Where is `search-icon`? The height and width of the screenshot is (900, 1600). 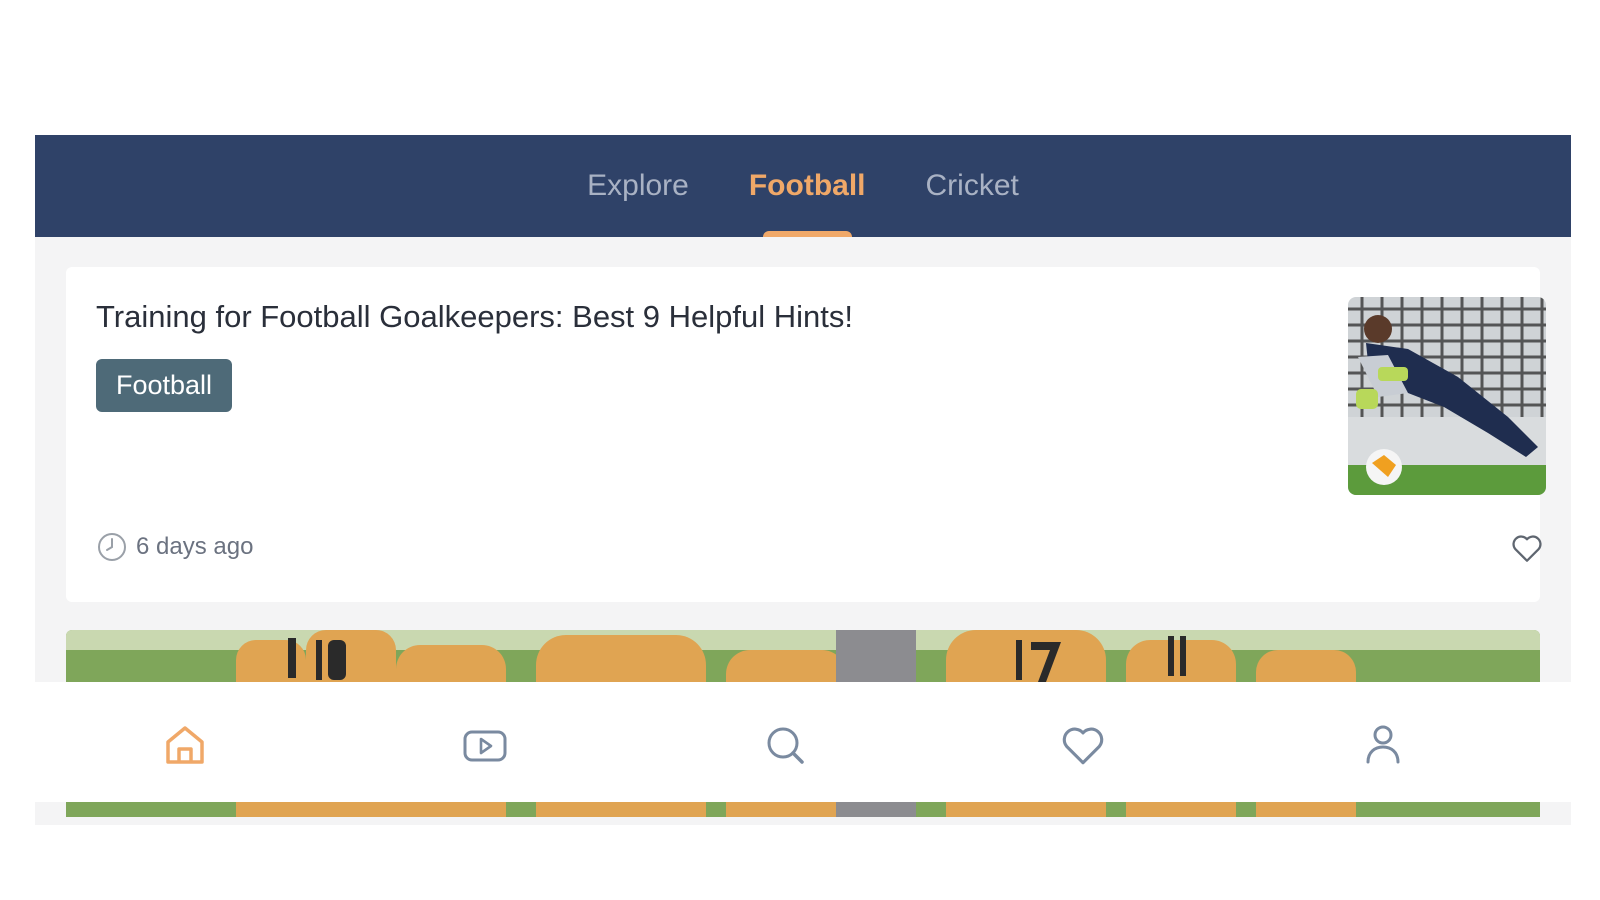
search-icon is located at coordinates (785, 745).